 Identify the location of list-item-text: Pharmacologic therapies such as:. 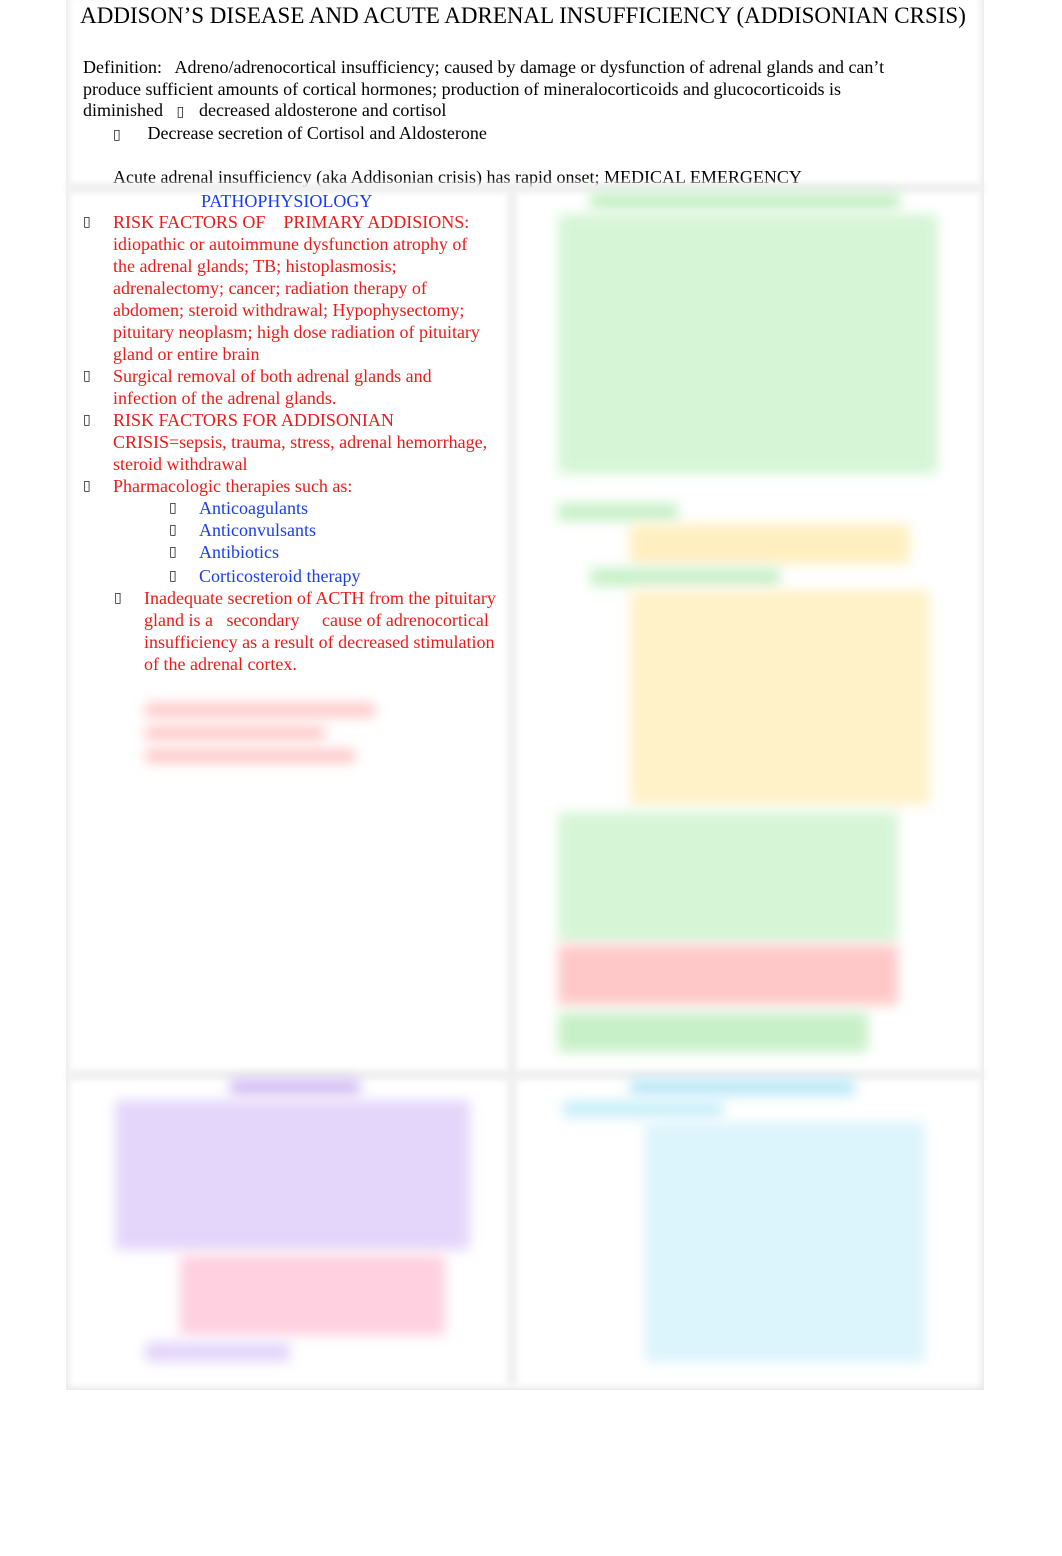
(233, 486).